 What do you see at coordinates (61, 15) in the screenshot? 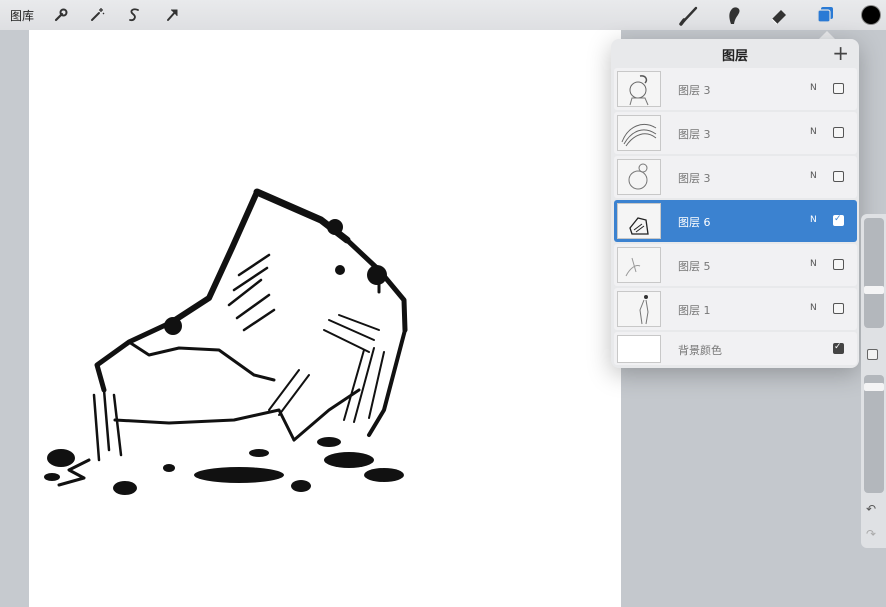
I see `wrench-icon` at bounding box center [61, 15].